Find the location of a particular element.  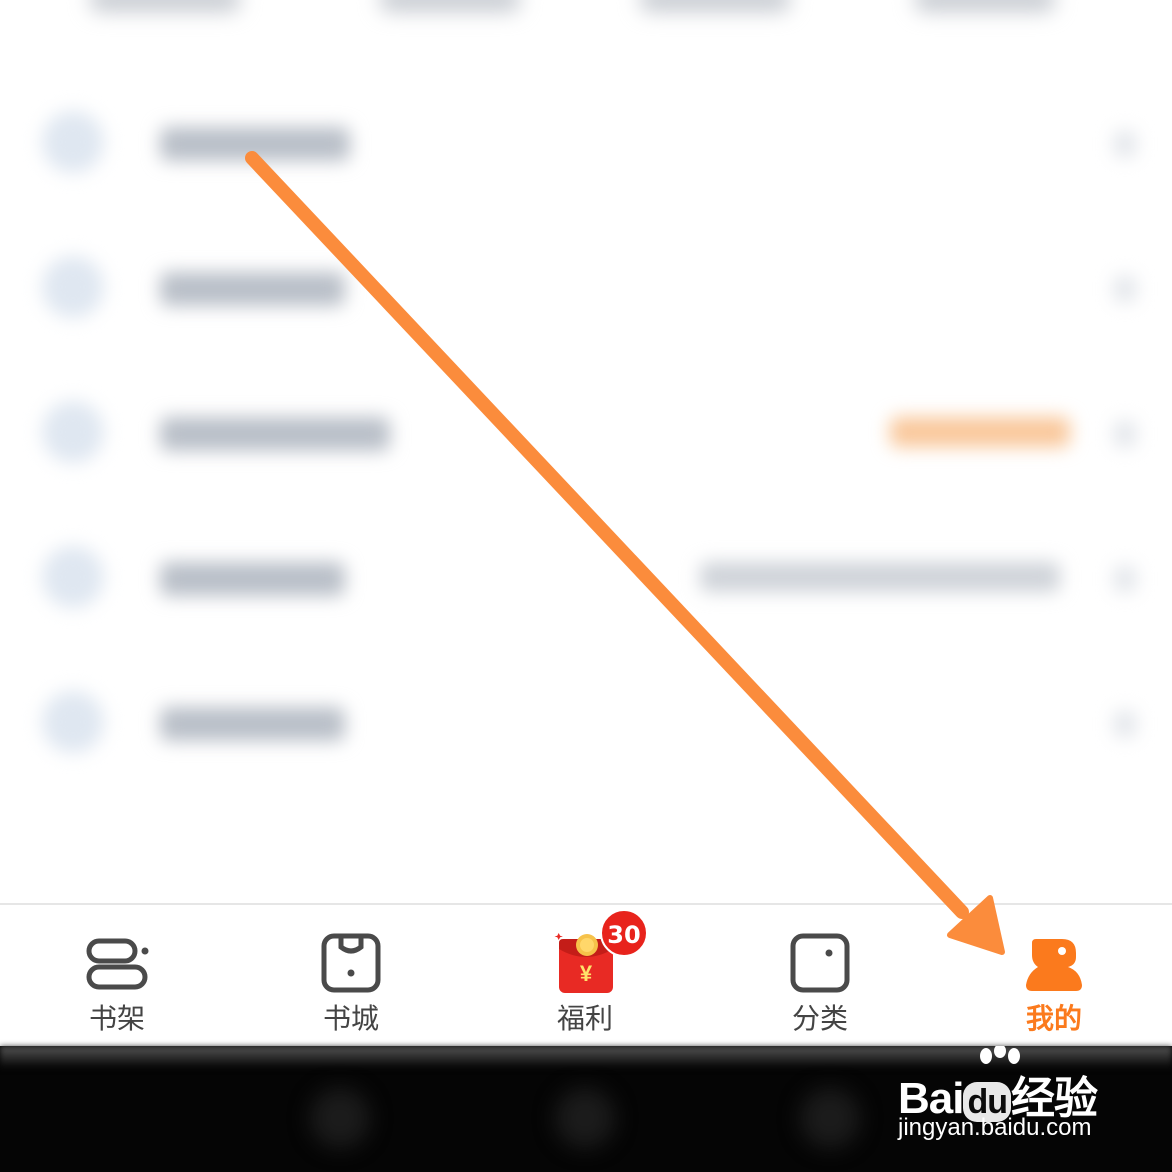

tab-bookshelf: 书架 is located at coordinates (117, 976).